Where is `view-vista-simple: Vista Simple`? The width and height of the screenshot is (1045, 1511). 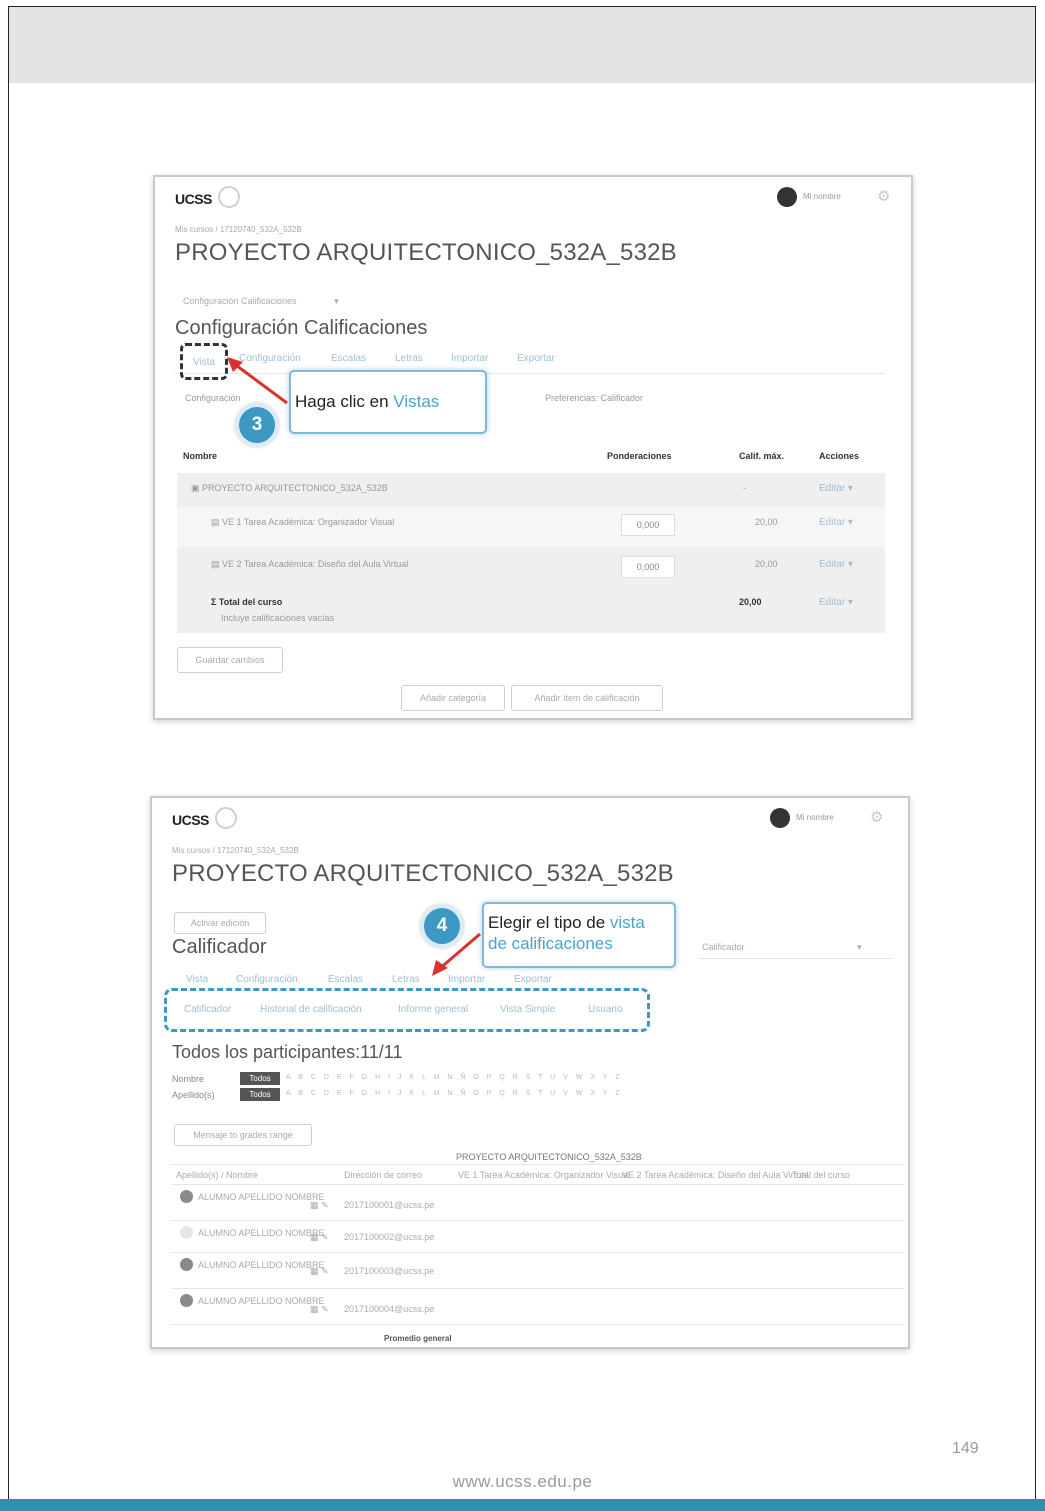 view-vista-simple: Vista Simple is located at coordinates (527, 1009).